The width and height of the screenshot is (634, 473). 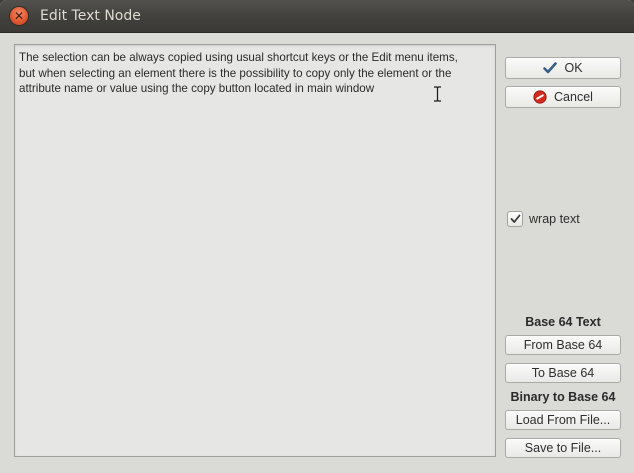 I want to click on checkmark-icon, so click(x=515, y=218).